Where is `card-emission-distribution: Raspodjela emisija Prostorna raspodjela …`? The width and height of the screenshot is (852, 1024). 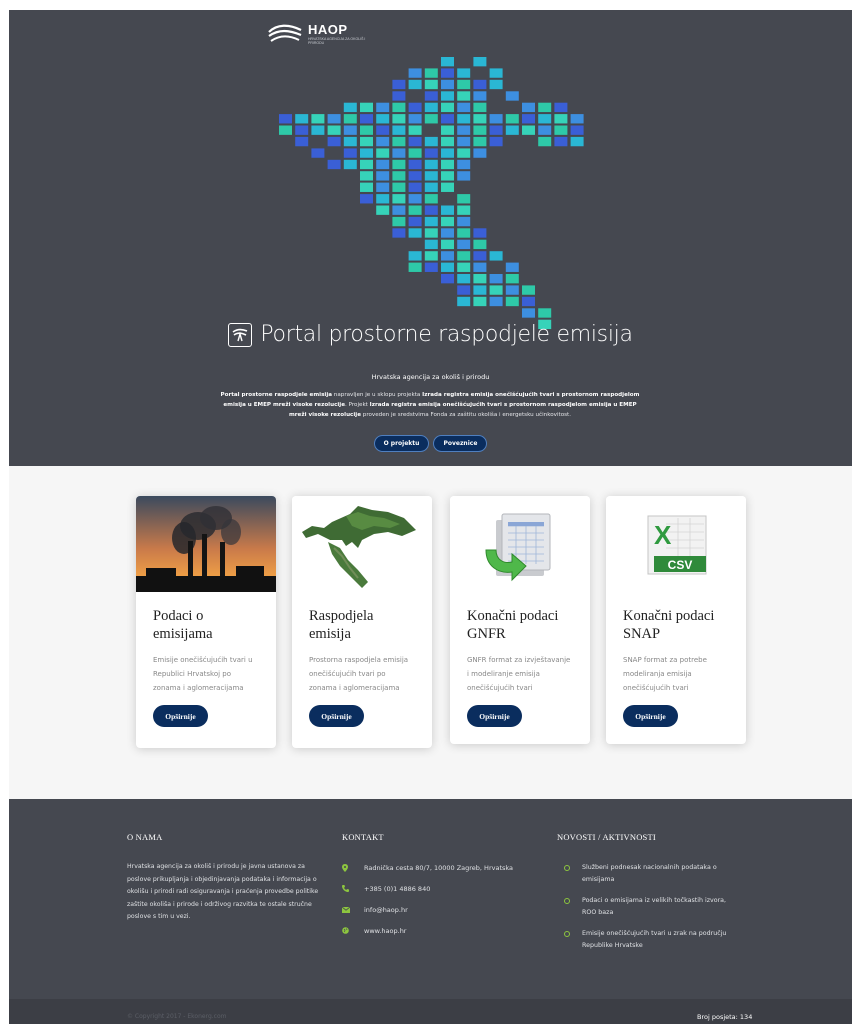
card-emission-distribution: Raspodjela emisija Prostorna raspodjela … is located at coordinates (362, 622).